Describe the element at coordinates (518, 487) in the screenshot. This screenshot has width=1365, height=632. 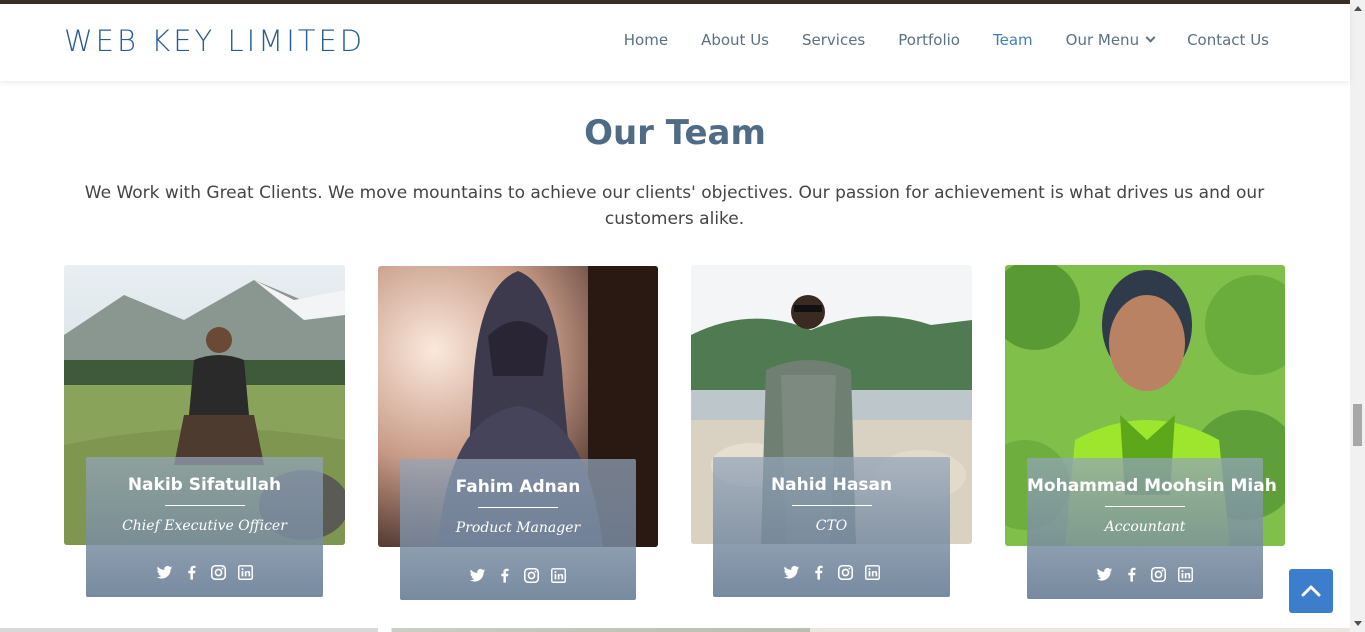
I see `member-name: Fahim Adnan` at that location.